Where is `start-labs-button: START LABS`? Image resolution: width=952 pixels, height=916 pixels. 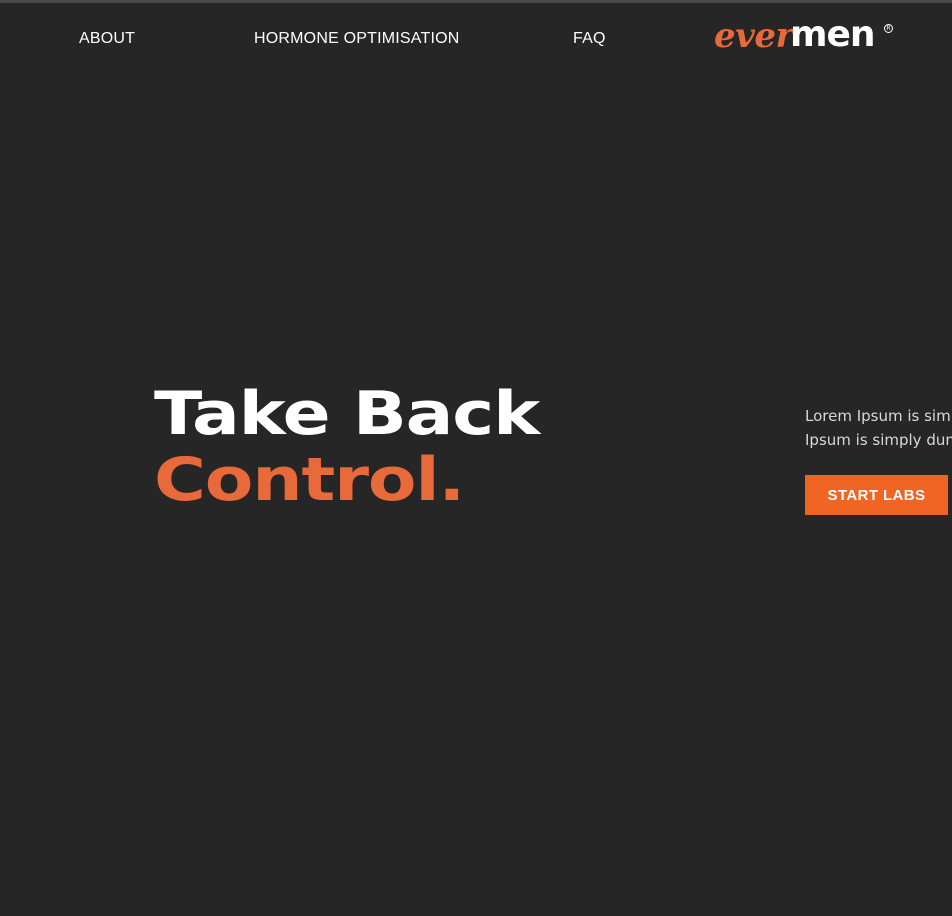
start-labs-button: START LABS is located at coordinates (876, 495).